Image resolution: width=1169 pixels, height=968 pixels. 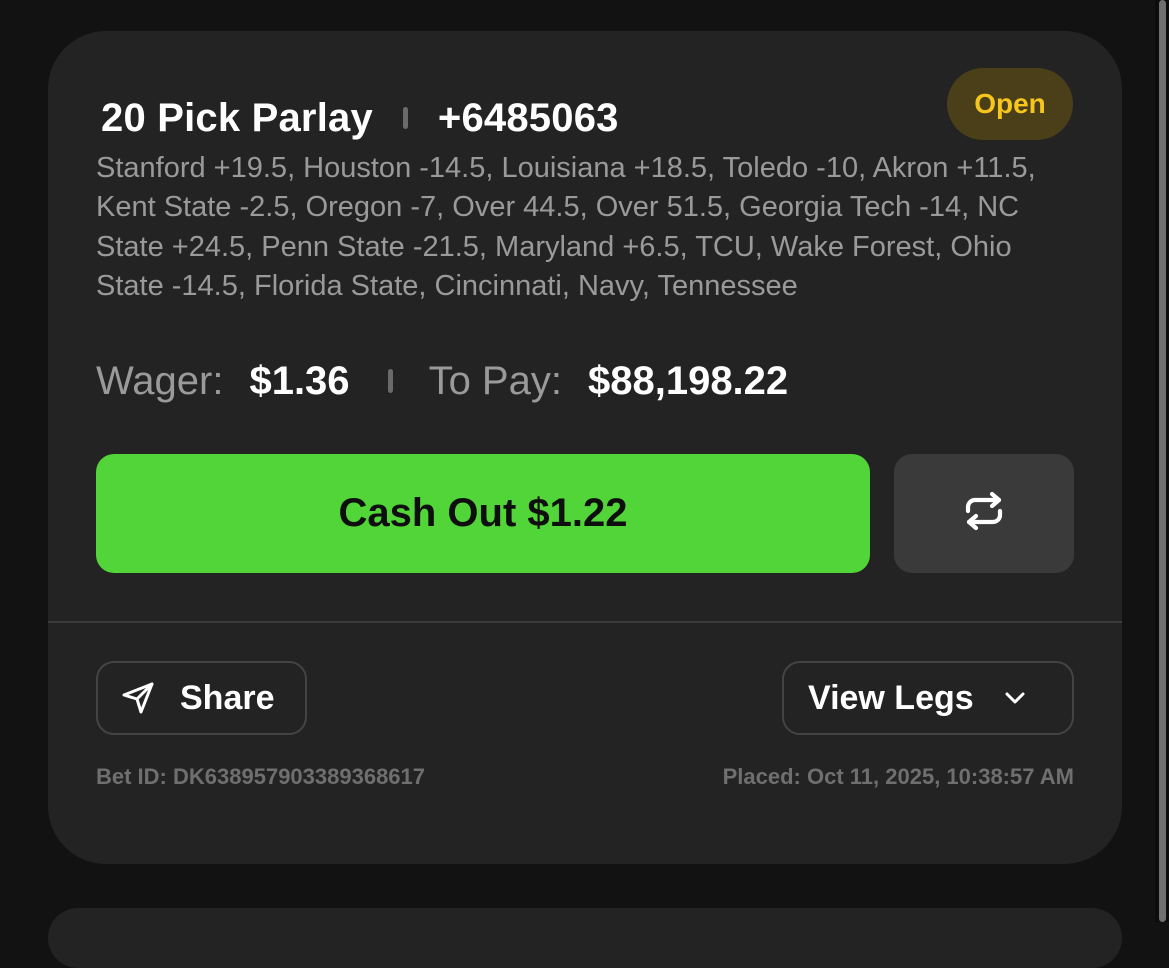 I want to click on view-legs-button: View Legs, so click(x=928, y=698).